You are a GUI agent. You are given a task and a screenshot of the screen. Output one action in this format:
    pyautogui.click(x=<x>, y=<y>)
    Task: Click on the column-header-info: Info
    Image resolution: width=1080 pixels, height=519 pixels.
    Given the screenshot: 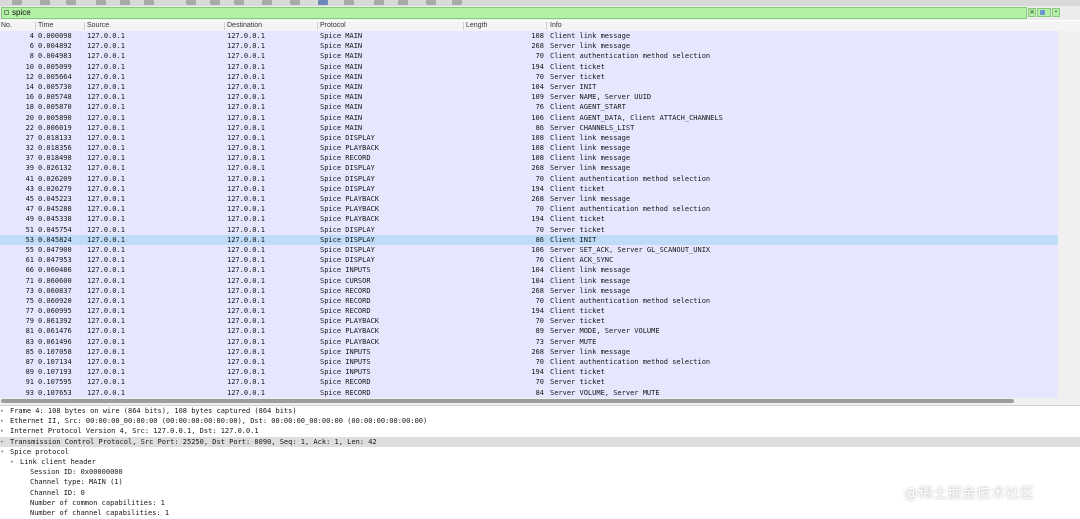 What is the action you would take?
    pyautogui.click(x=556, y=26)
    